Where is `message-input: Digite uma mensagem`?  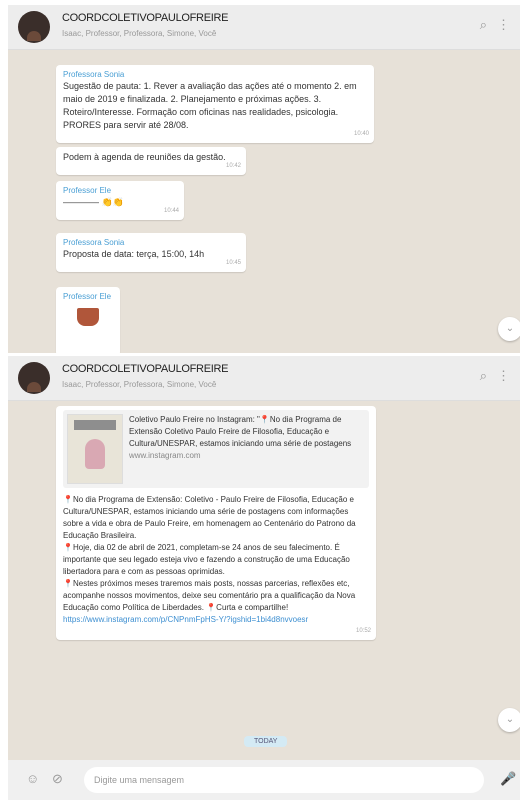 message-input: Digite uma mensagem is located at coordinates (284, 780).